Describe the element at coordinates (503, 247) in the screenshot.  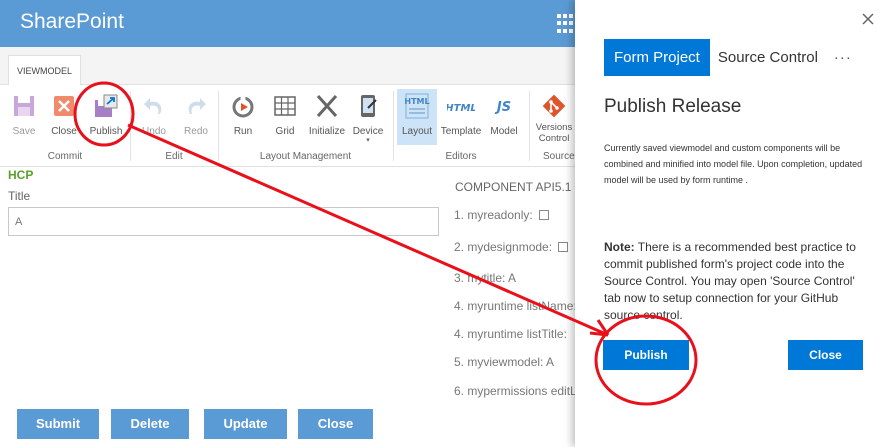
I see `component-item-text: 2. mydesignmode:` at that location.